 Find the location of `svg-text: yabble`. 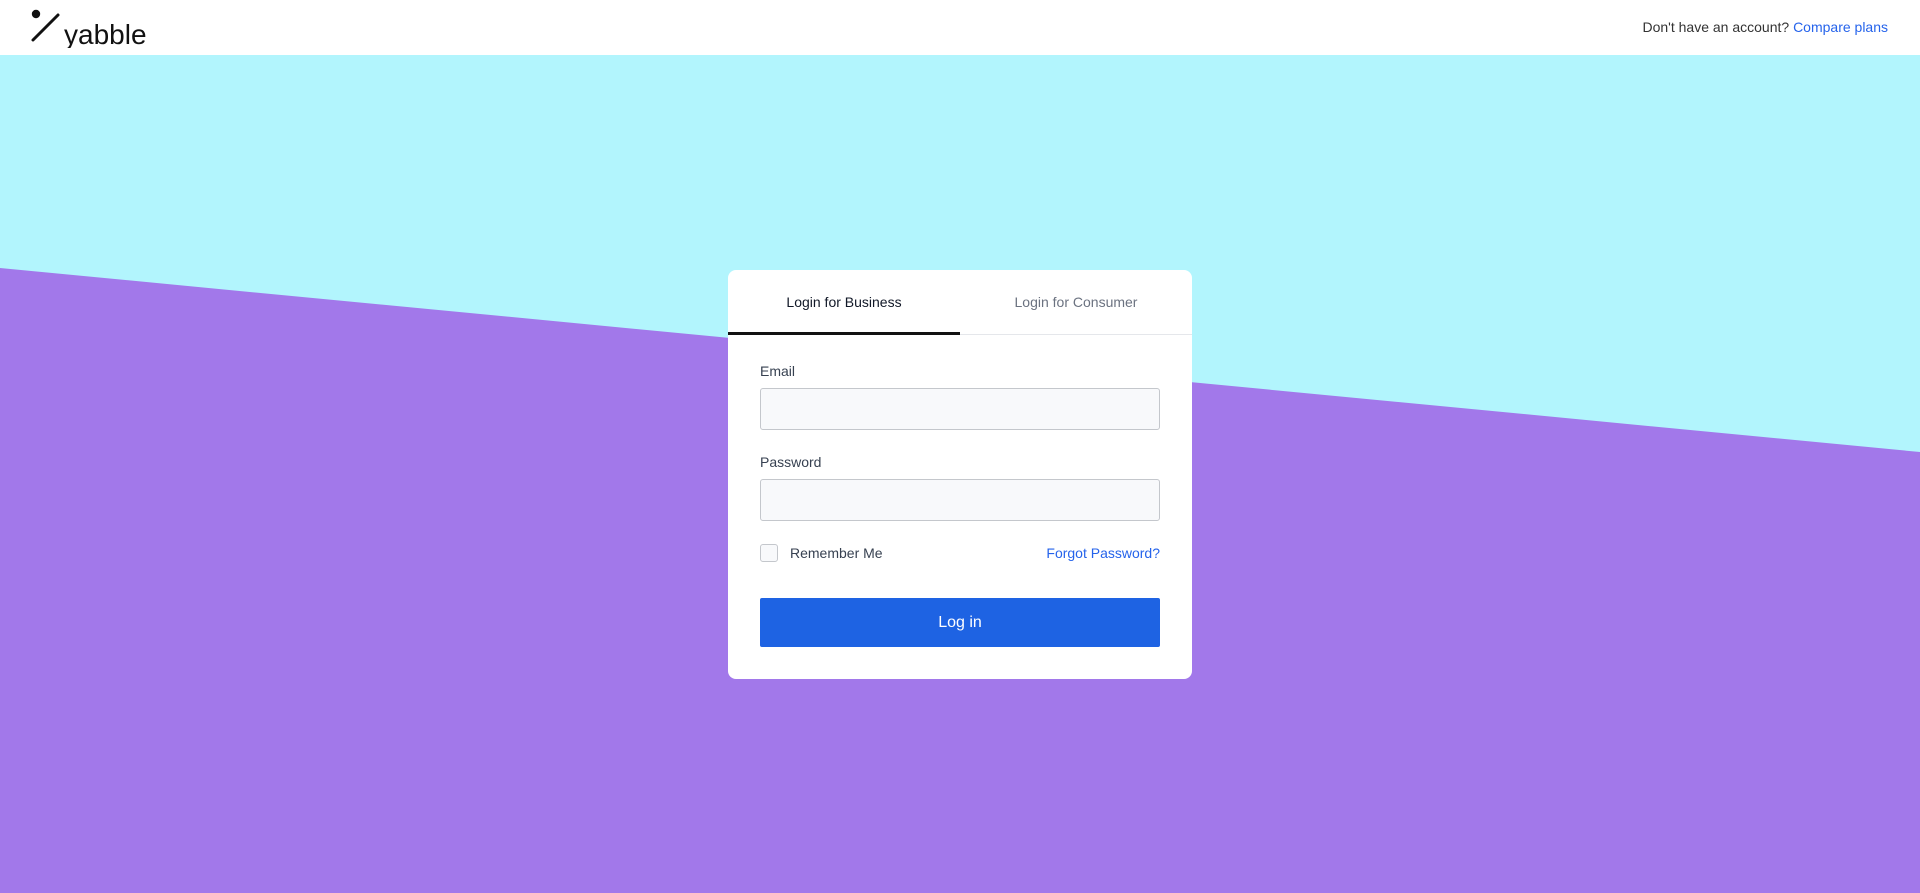

svg-text: yabble is located at coordinates (105, 33).